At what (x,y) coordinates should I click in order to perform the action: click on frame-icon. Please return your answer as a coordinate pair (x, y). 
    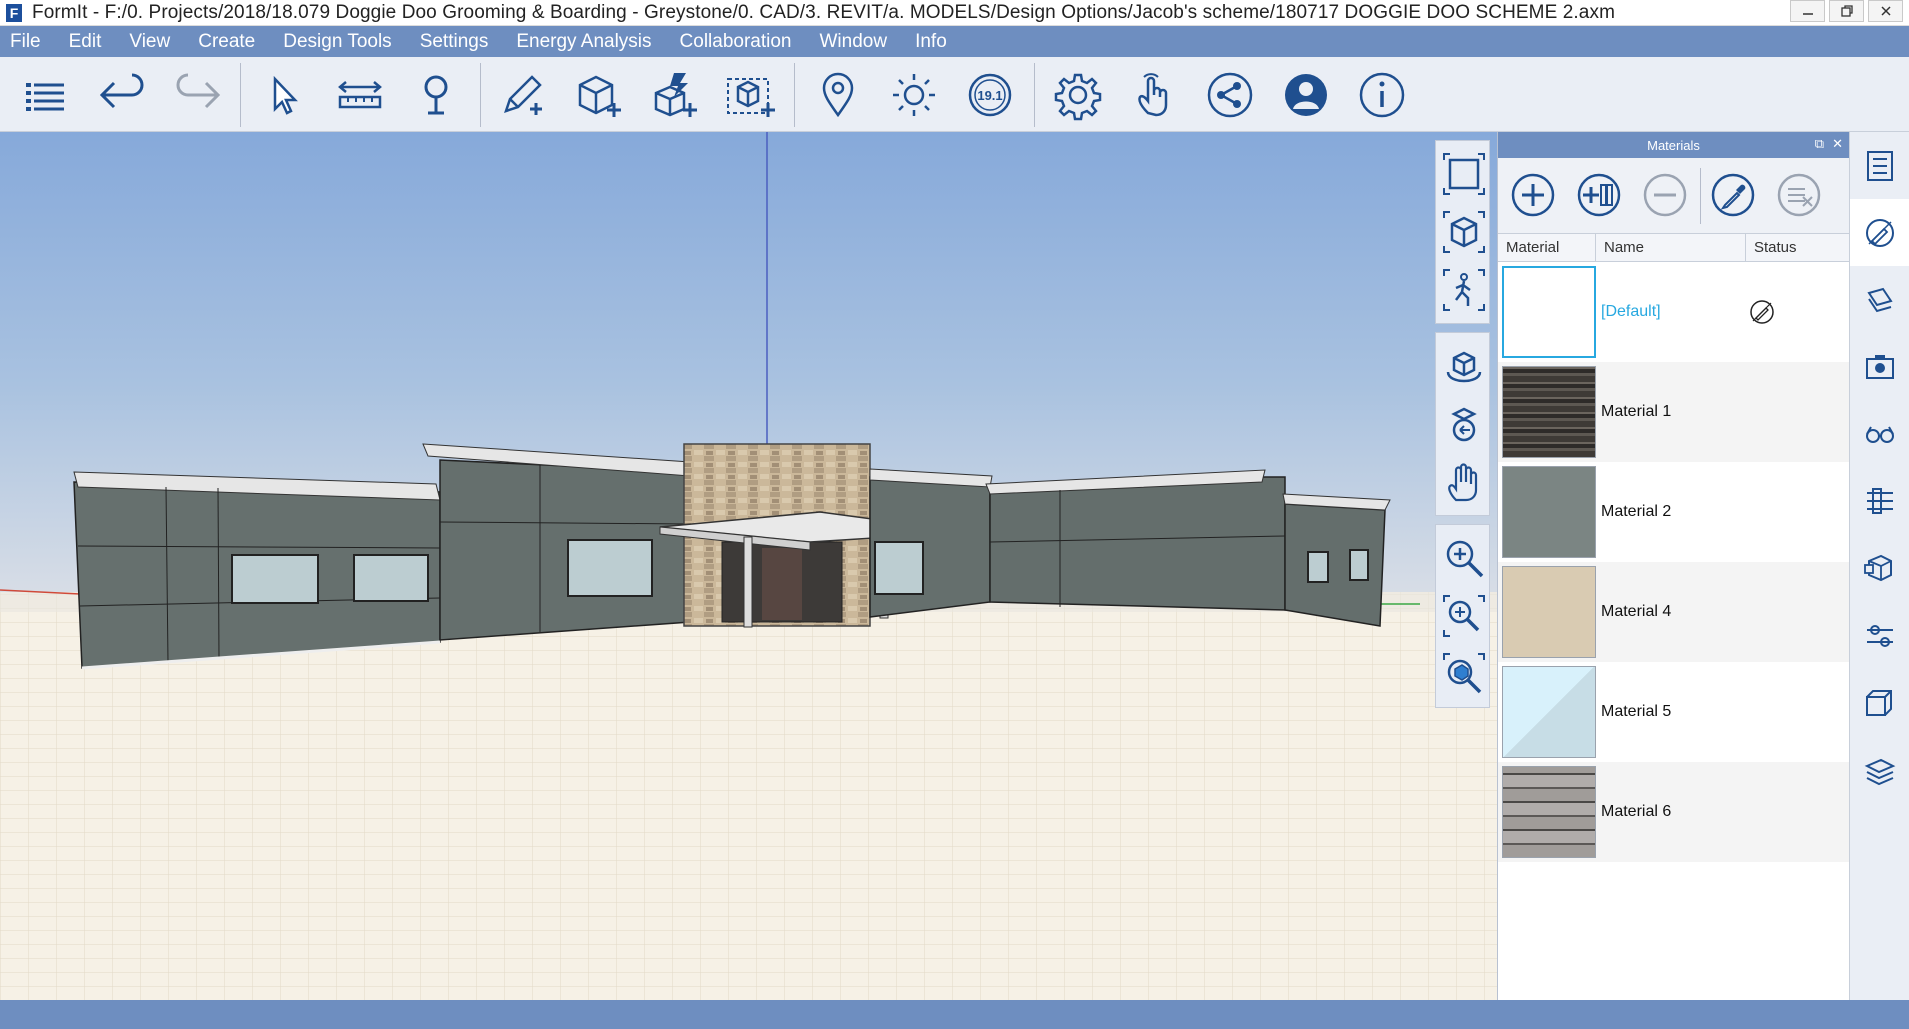
    Looking at the image, I should click on (1463, 174).